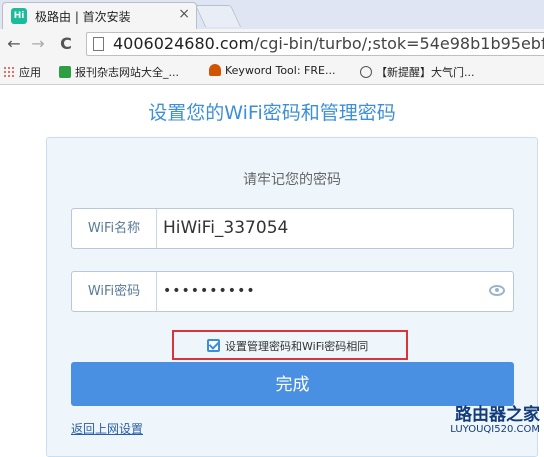  What do you see at coordinates (225, 228) in the screenshot?
I see `ssid-input: HiWiFi_337054` at bounding box center [225, 228].